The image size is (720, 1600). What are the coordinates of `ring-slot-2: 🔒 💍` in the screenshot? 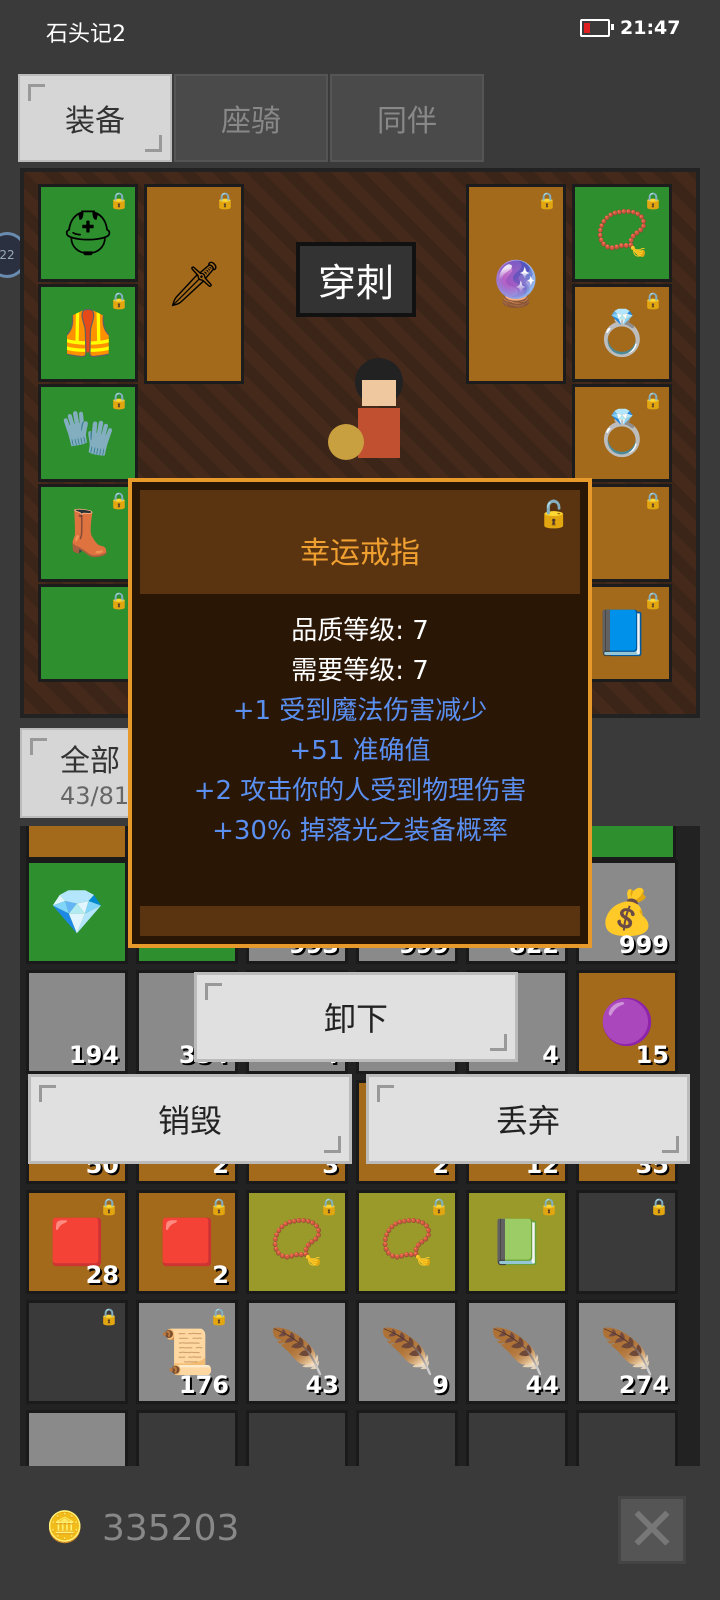 It's located at (622, 433).